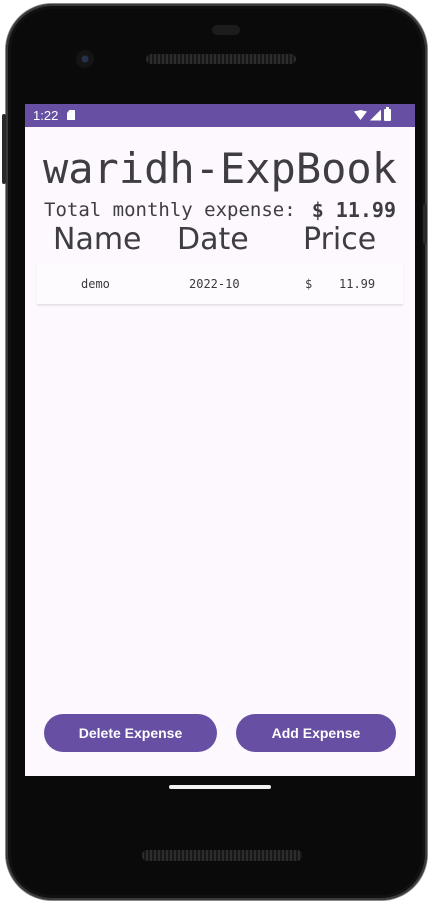  Describe the element at coordinates (375, 115) in the screenshot. I see `signal-icon` at that location.